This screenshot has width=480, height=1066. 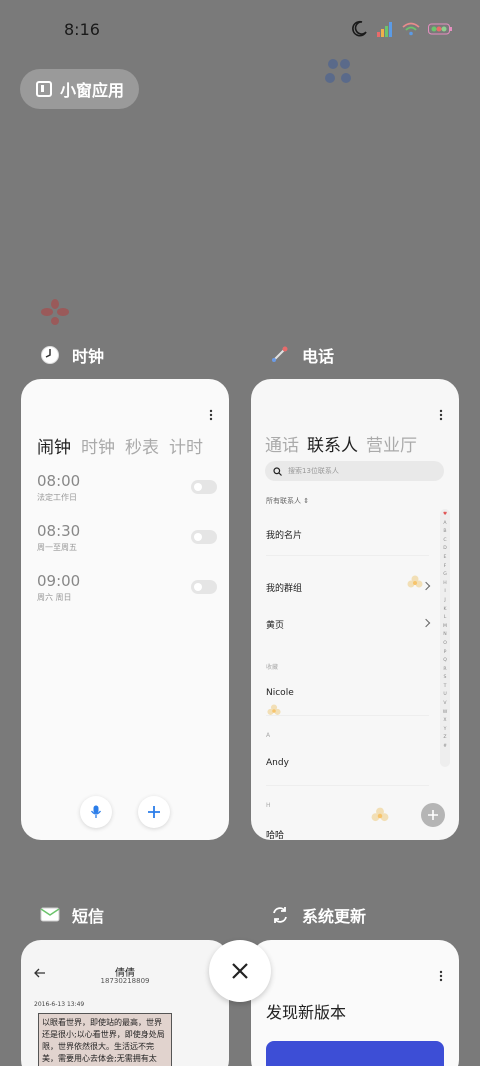 What do you see at coordinates (98, 445) in the screenshot?
I see `tab-clock: 时钟` at bounding box center [98, 445].